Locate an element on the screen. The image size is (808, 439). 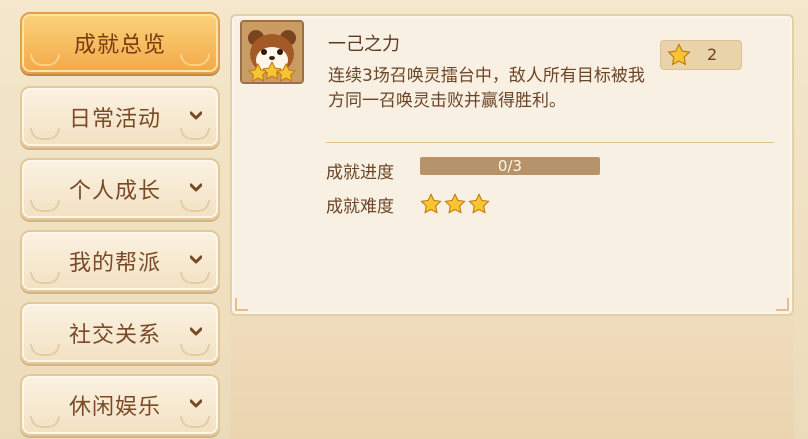
progress-text: 0/3 is located at coordinates (510, 166).